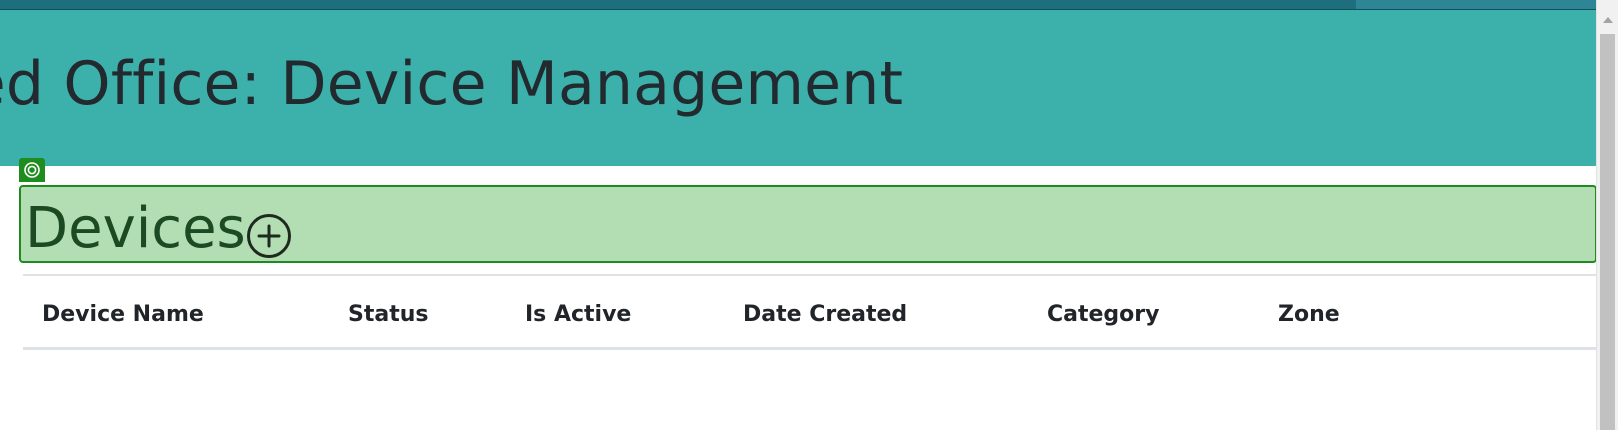 The height and width of the screenshot is (430, 1618). What do you see at coordinates (135, 228) in the screenshot?
I see `section-title: Devices` at bounding box center [135, 228].